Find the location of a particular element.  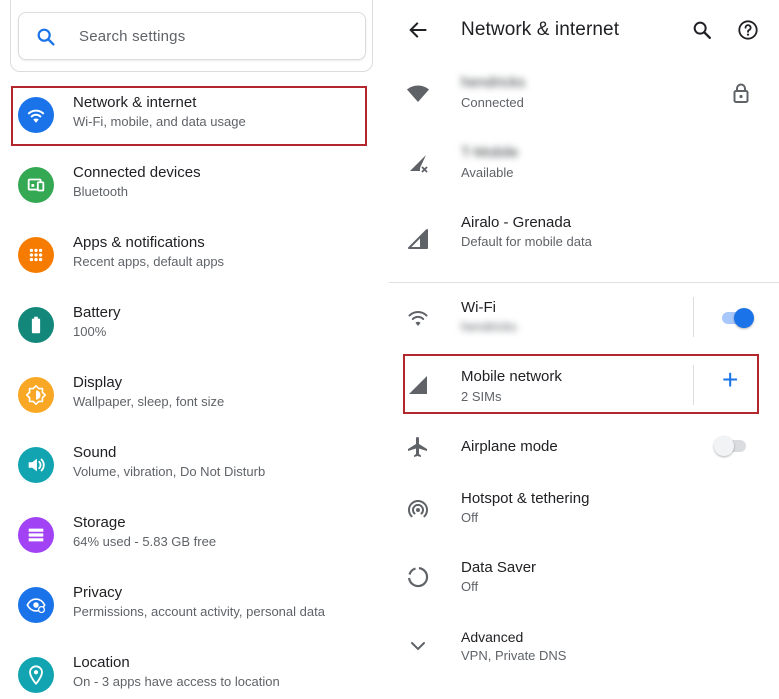

mobile-network-row: Mobile network 2 SIMs + is located at coordinates (584, 384).